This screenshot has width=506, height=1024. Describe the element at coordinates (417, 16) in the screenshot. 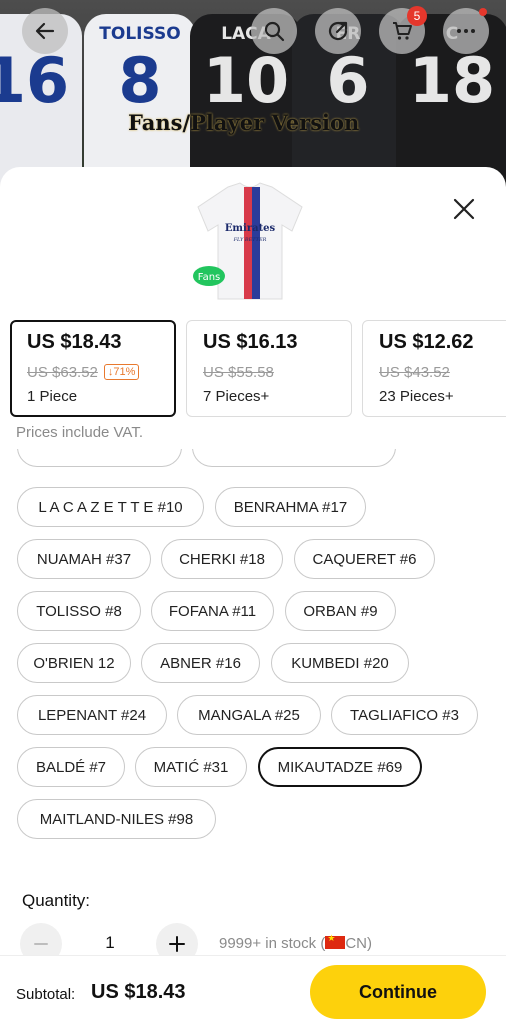

I see `cart-count-badge: 5` at that location.